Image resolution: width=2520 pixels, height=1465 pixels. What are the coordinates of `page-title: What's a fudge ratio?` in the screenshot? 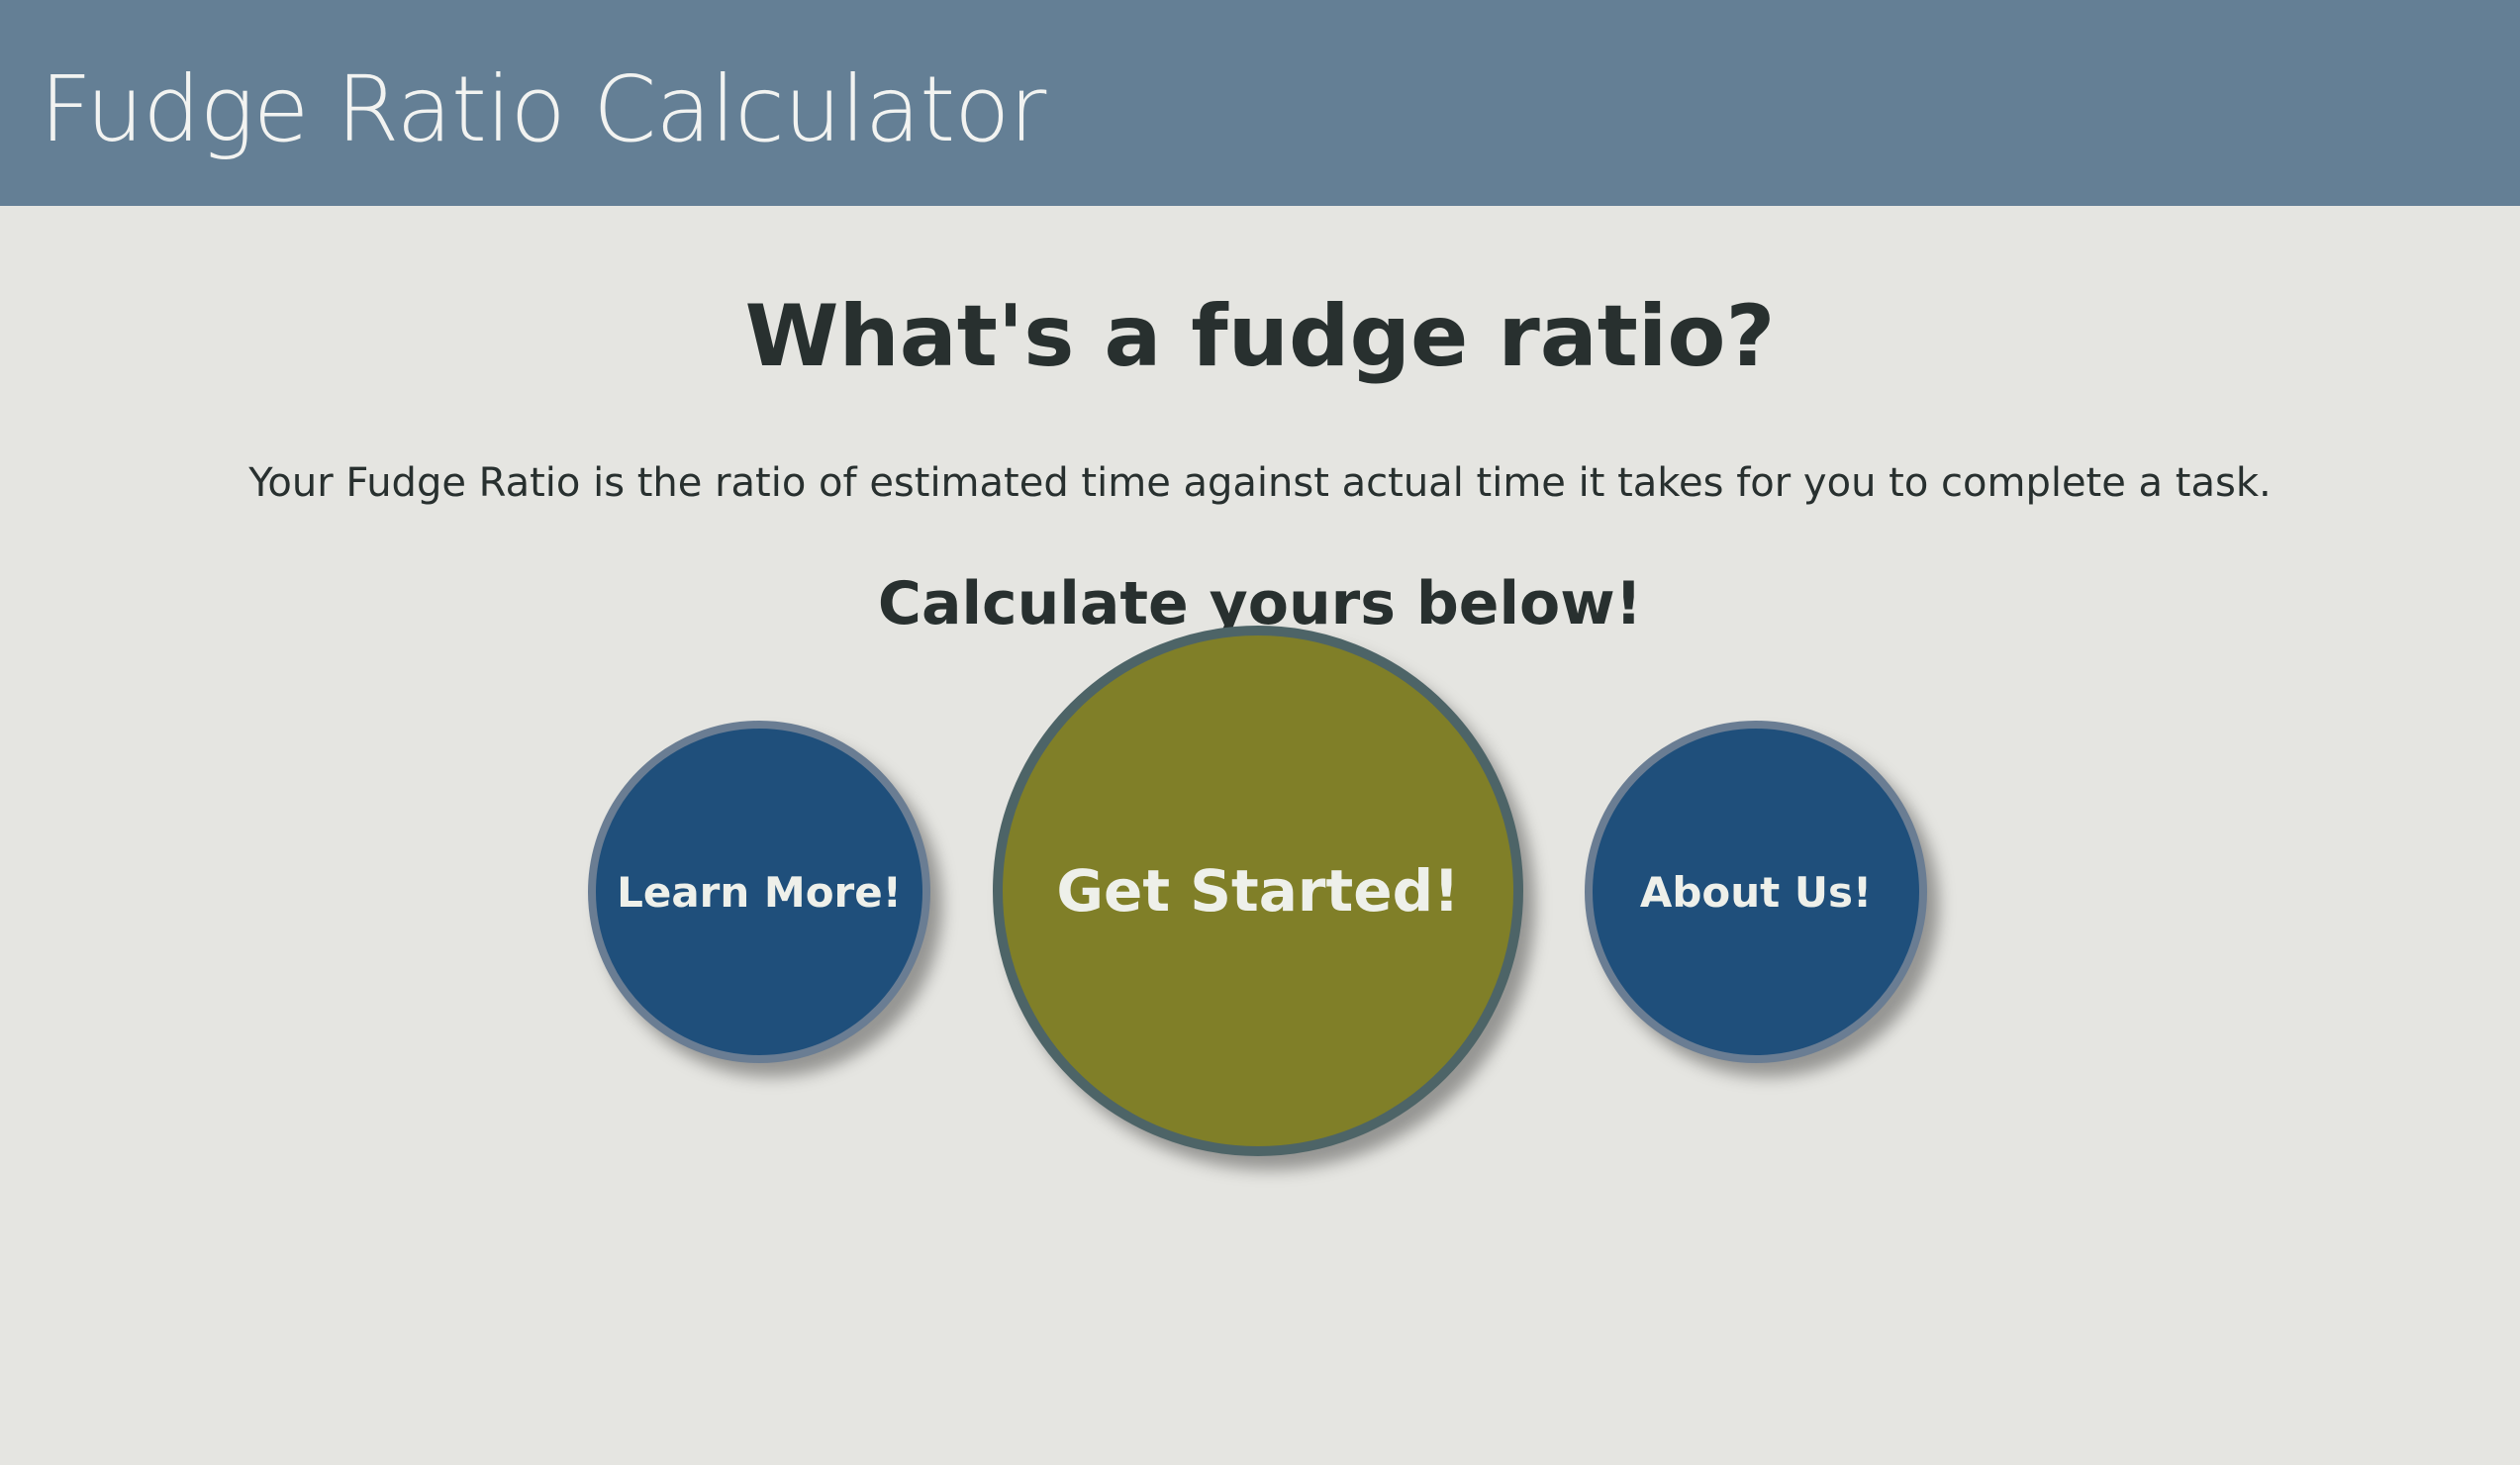 It's located at (1260, 336).